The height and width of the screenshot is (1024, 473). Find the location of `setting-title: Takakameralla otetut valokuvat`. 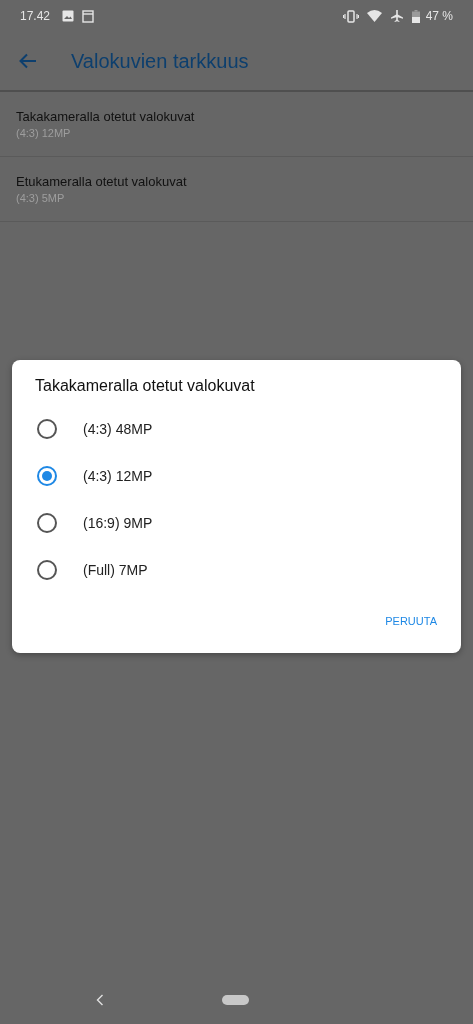

setting-title: Takakameralla otetut valokuvat is located at coordinates (106, 116).